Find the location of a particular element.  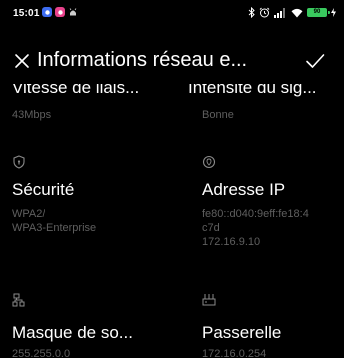

mask-value: 255.255.0.0 is located at coordinates (41, 353).